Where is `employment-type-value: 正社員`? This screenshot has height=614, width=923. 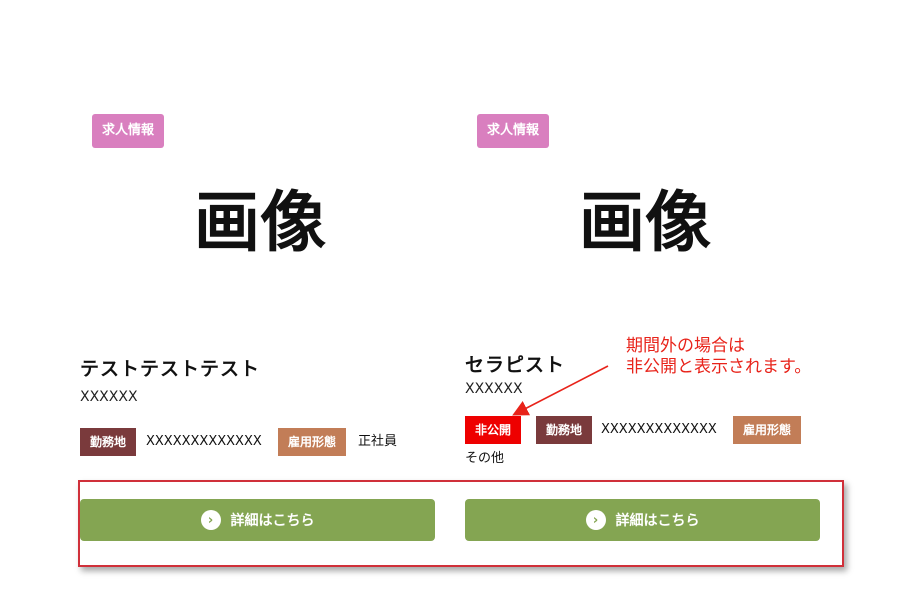 employment-type-value: 正社員 is located at coordinates (378, 441).